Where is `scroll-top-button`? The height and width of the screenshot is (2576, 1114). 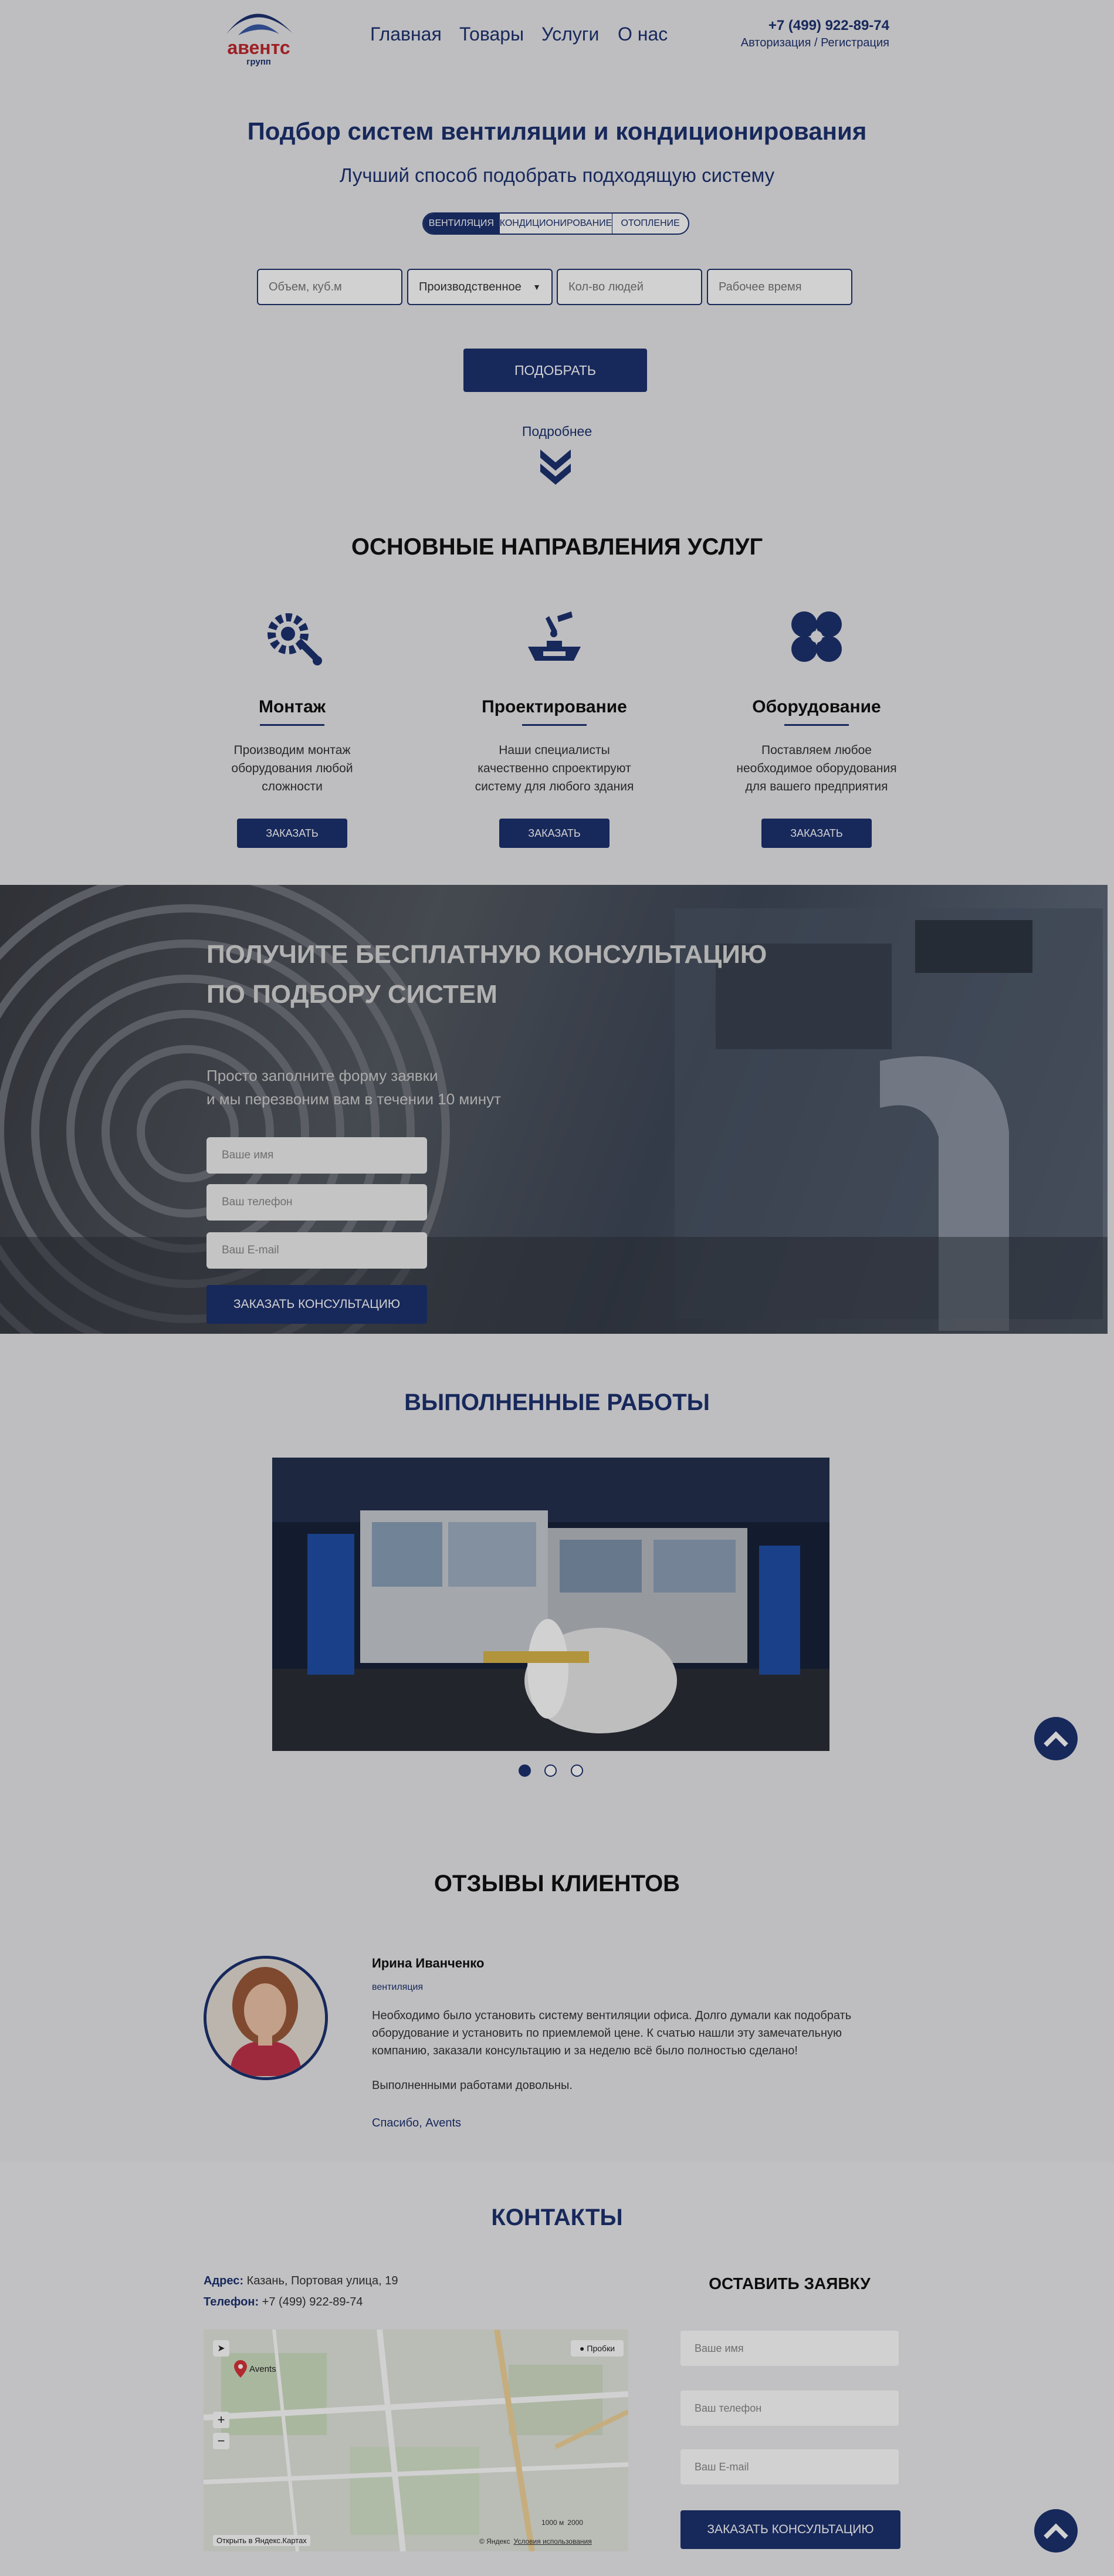 scroll-top-button is located at coordinates (1056, 1738).